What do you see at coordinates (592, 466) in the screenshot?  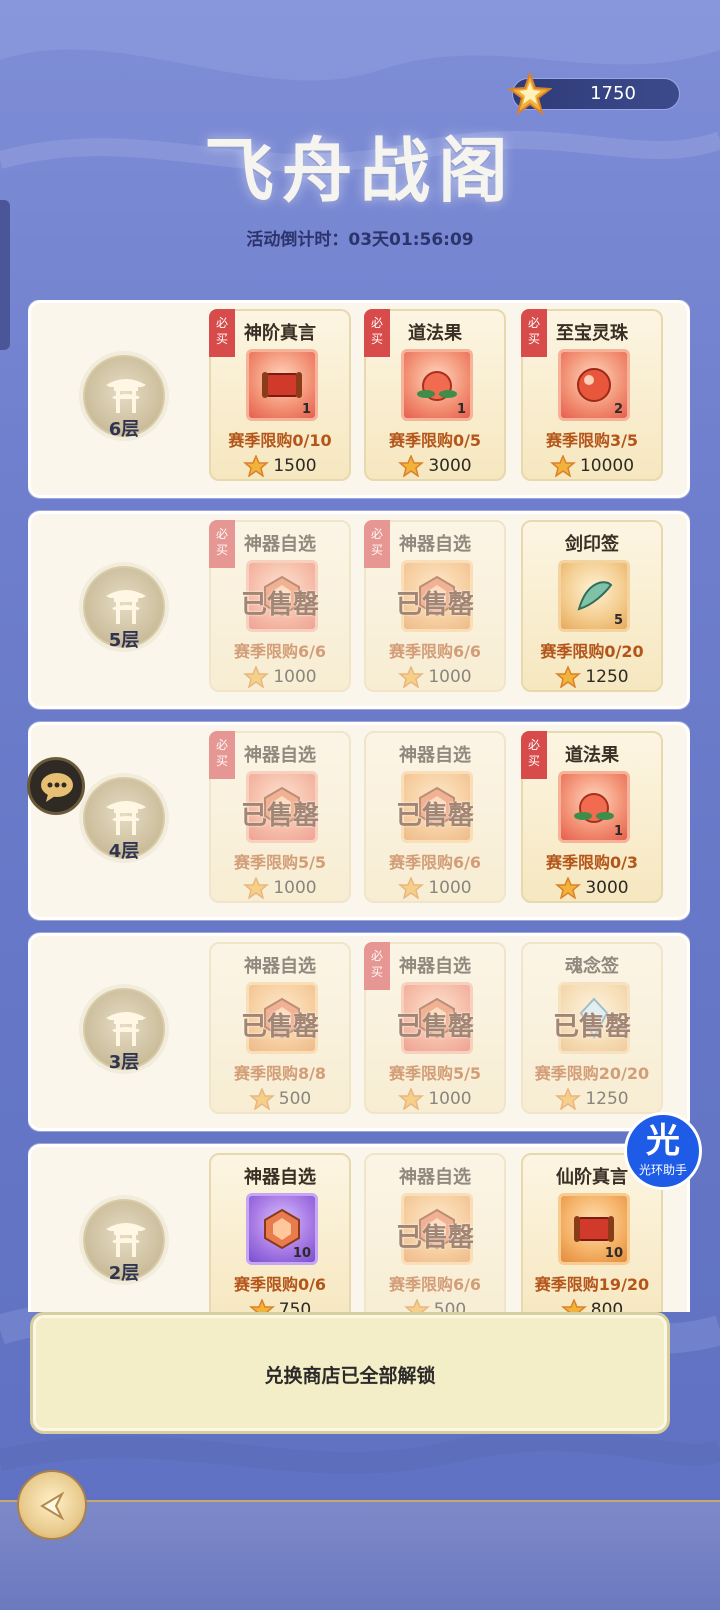 I see `item-price: 10000` at bounding box center [592, 466].